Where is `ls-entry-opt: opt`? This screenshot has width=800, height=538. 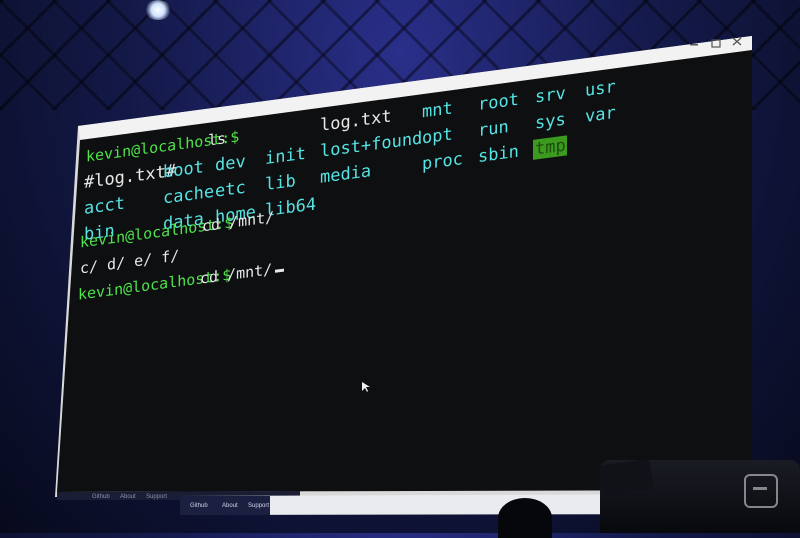
ls-entry-opt: opt is located at coordinates (437, 136).